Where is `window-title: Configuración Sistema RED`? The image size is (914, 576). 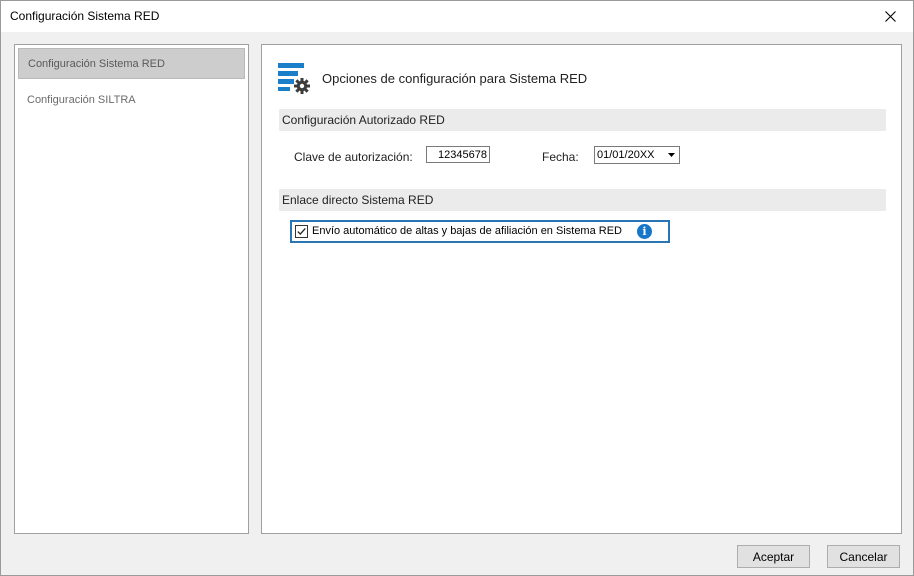 window-title: Configuración Sistema RED is located at coordinates (85, 16).